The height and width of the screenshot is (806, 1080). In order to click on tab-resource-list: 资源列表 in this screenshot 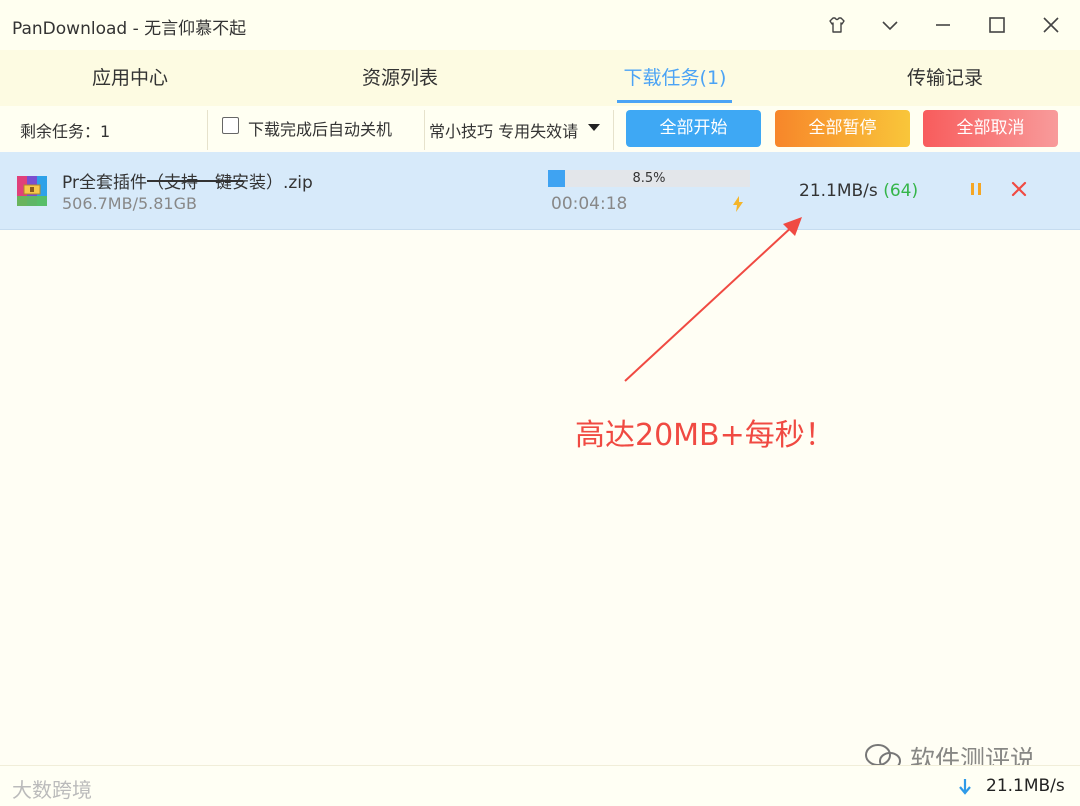, I will do `click(400, 78)`.